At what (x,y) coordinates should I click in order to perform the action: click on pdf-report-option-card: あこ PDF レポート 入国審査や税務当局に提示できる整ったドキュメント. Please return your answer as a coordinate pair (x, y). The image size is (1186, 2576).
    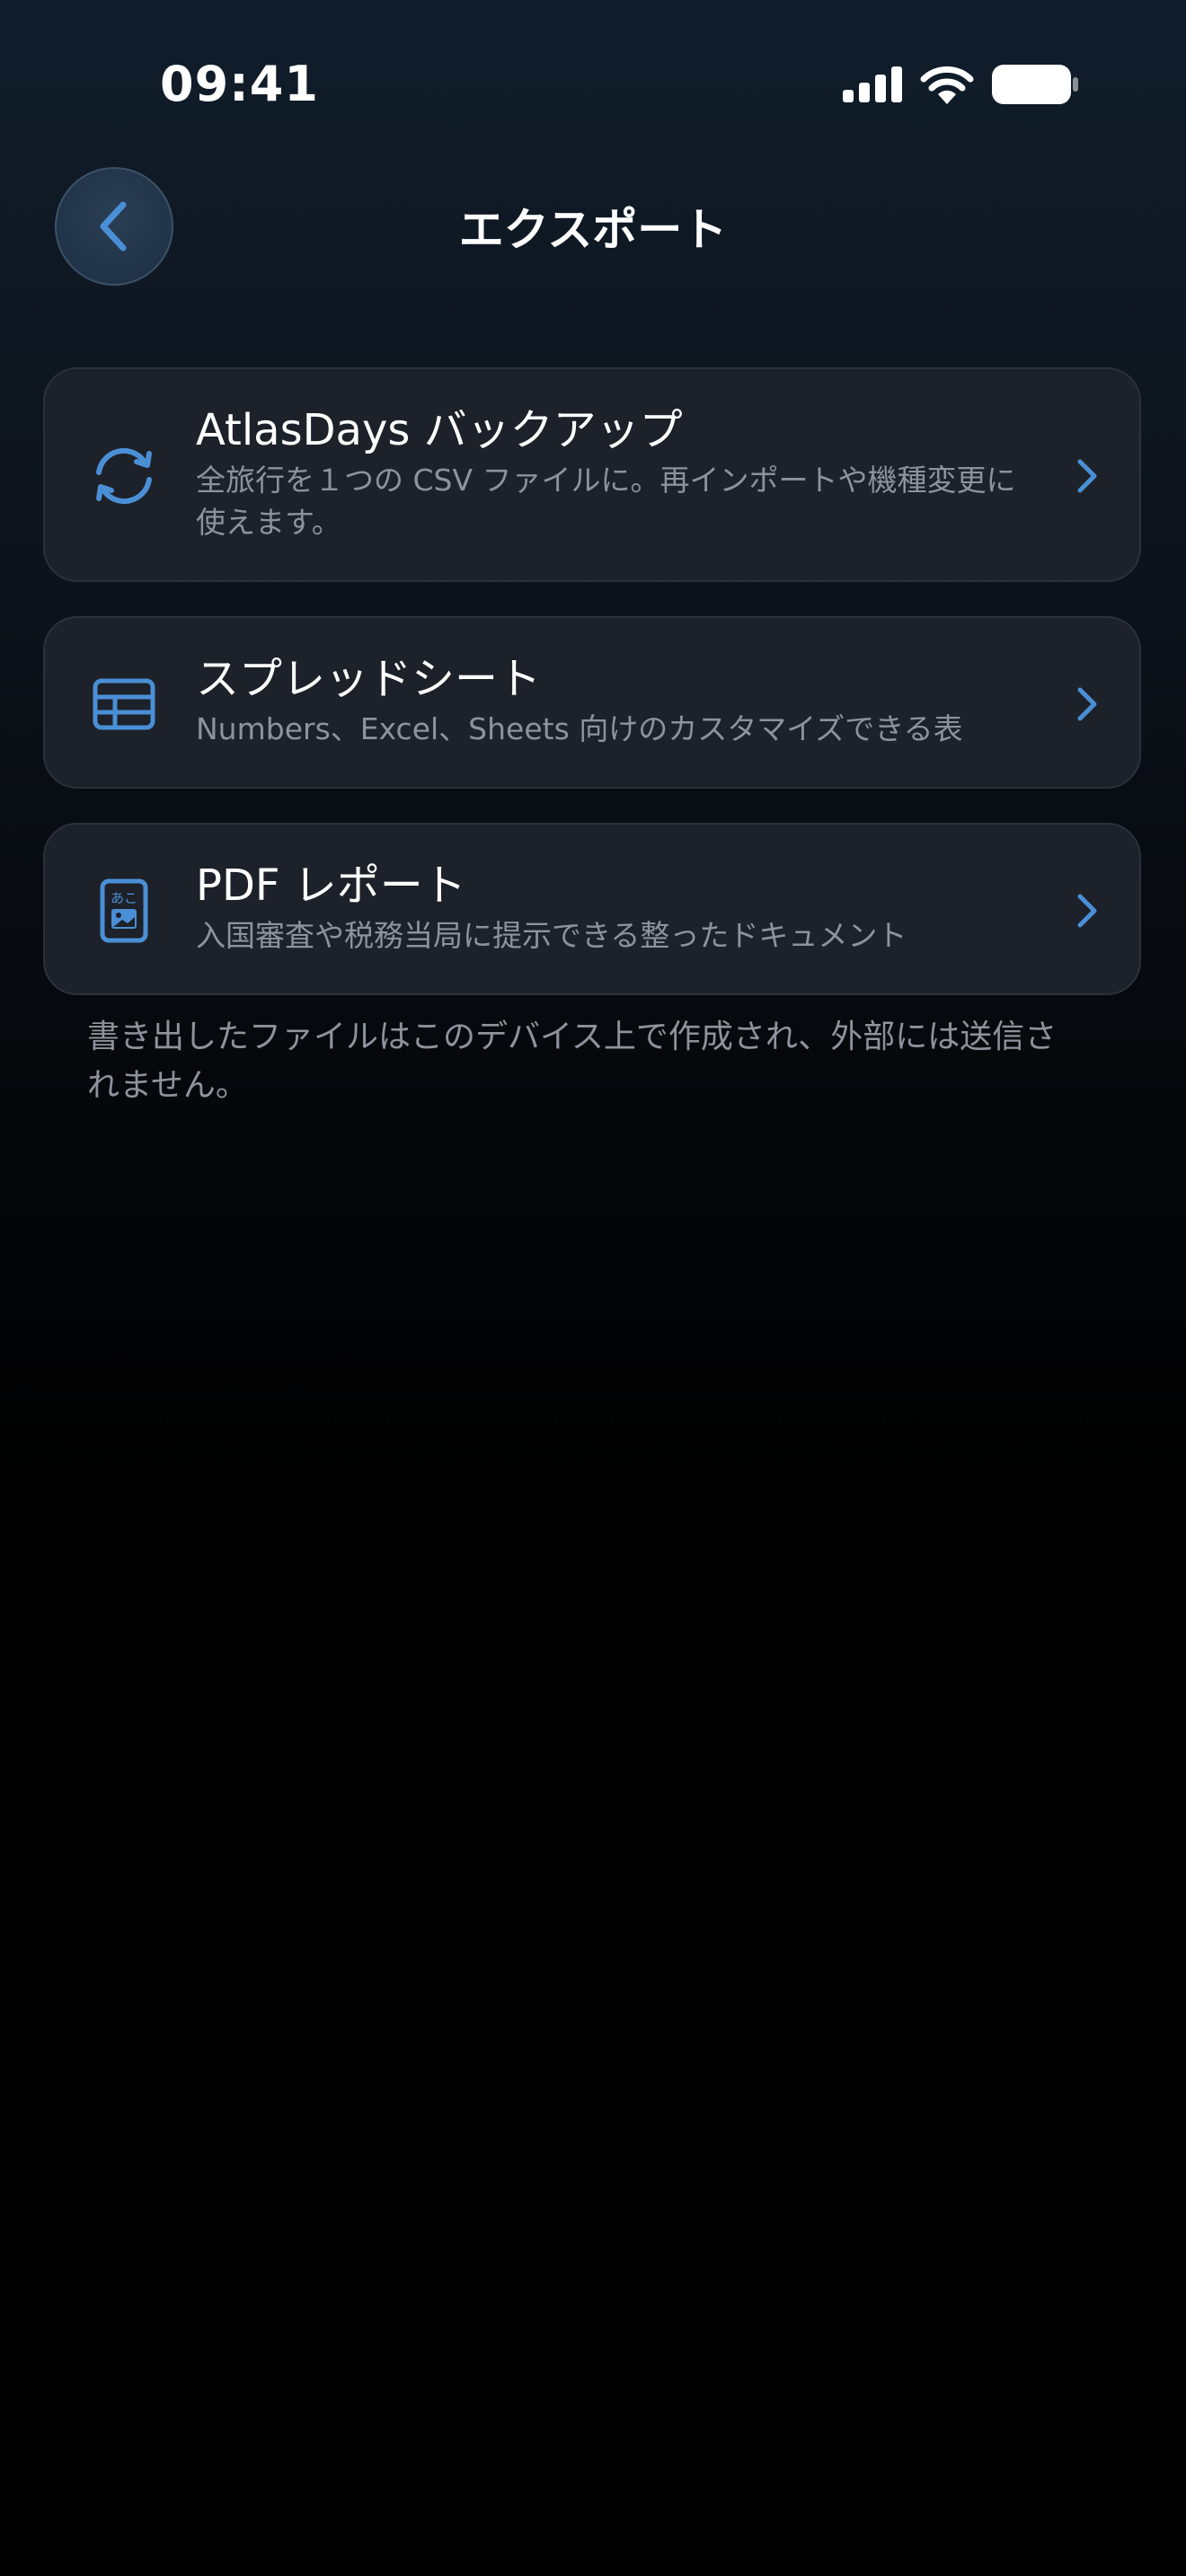
    Looking at the image, I should click on (592, 909).